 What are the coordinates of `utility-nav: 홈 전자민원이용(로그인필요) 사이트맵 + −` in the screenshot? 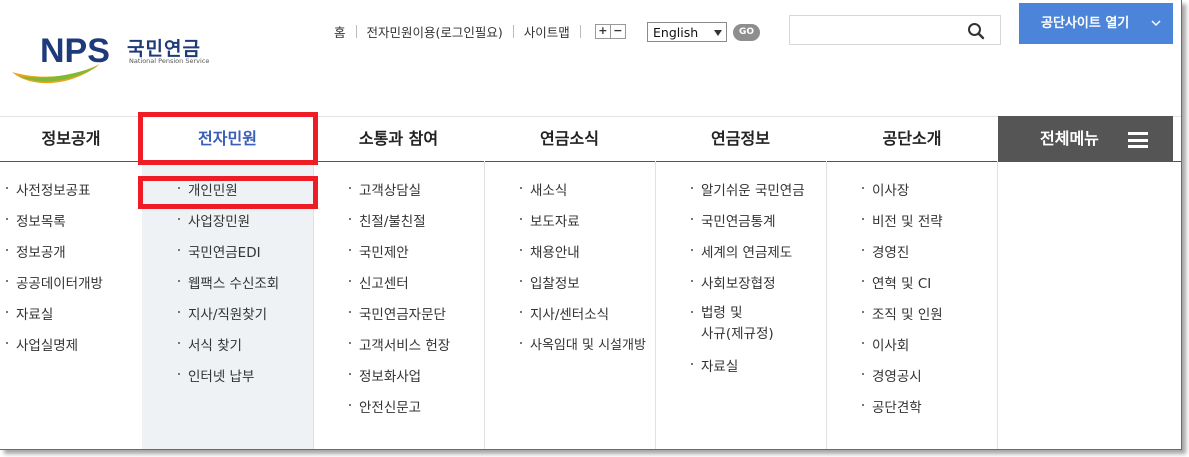 It's located at (480, 31).